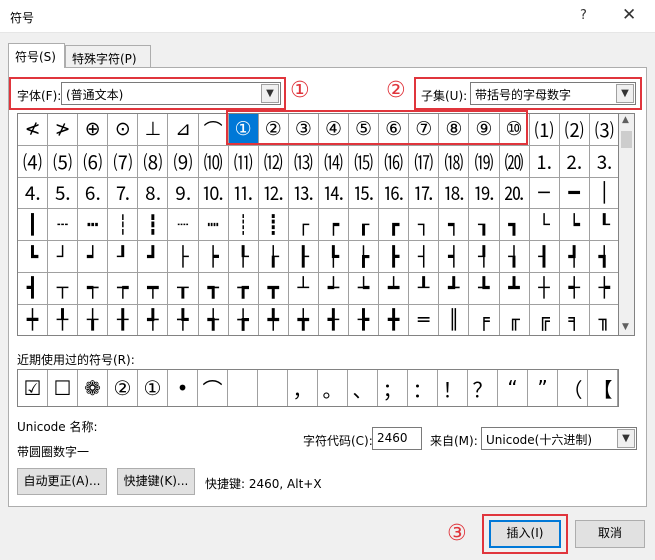 The width and height of the screenshot is (655, 560). Describe the element at coordinates (364, 193) in the screenshot. I see `symbol-cell: ⒖` at that location.